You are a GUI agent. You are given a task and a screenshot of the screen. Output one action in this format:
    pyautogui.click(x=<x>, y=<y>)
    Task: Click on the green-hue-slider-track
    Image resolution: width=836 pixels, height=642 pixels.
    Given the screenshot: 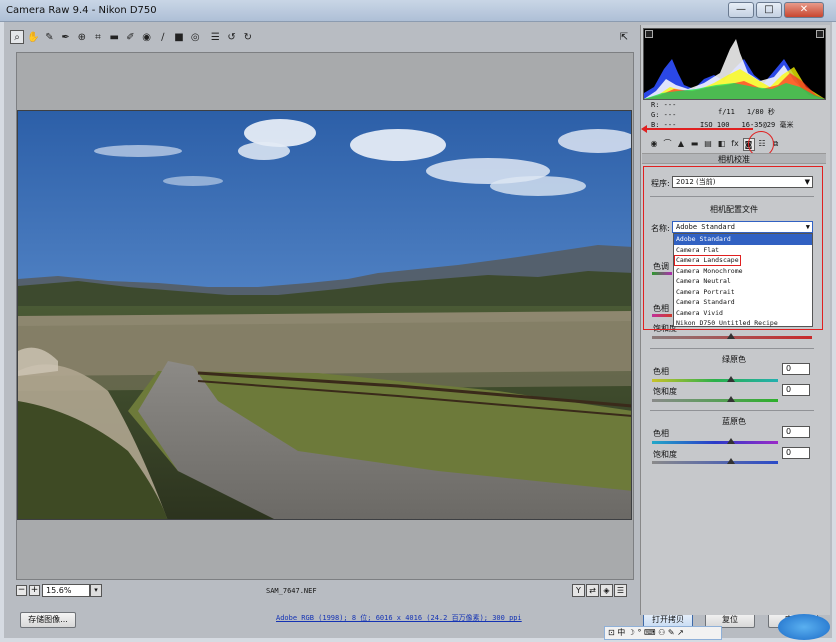 What is the action you would take?
    pyautogui.click(x=715, y=380)
    